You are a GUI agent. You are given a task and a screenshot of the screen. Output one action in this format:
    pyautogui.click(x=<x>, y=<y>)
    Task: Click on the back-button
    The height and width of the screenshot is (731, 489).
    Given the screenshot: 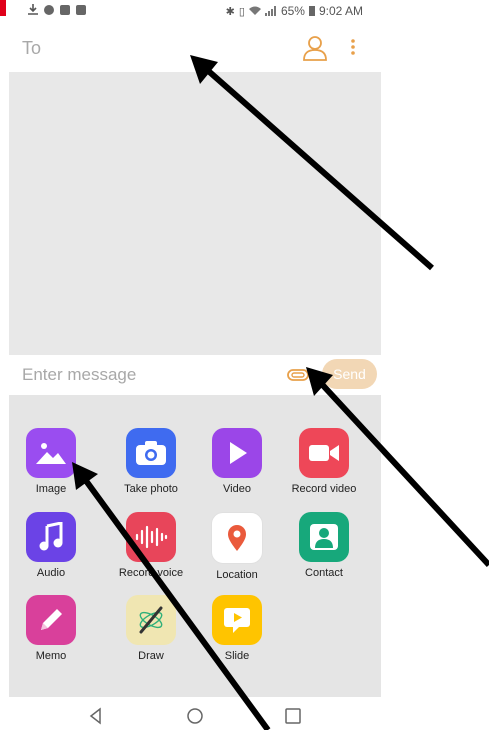 What is the action you would take?
    pyautogui.click(x=96, y=716)
    